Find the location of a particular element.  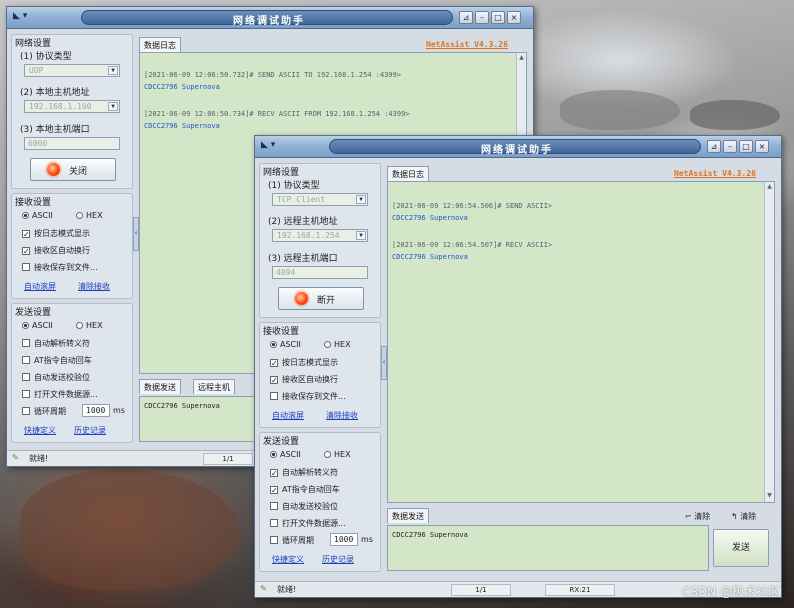

scroll-down-icon: ▼ is located at coordinates (769, 496).